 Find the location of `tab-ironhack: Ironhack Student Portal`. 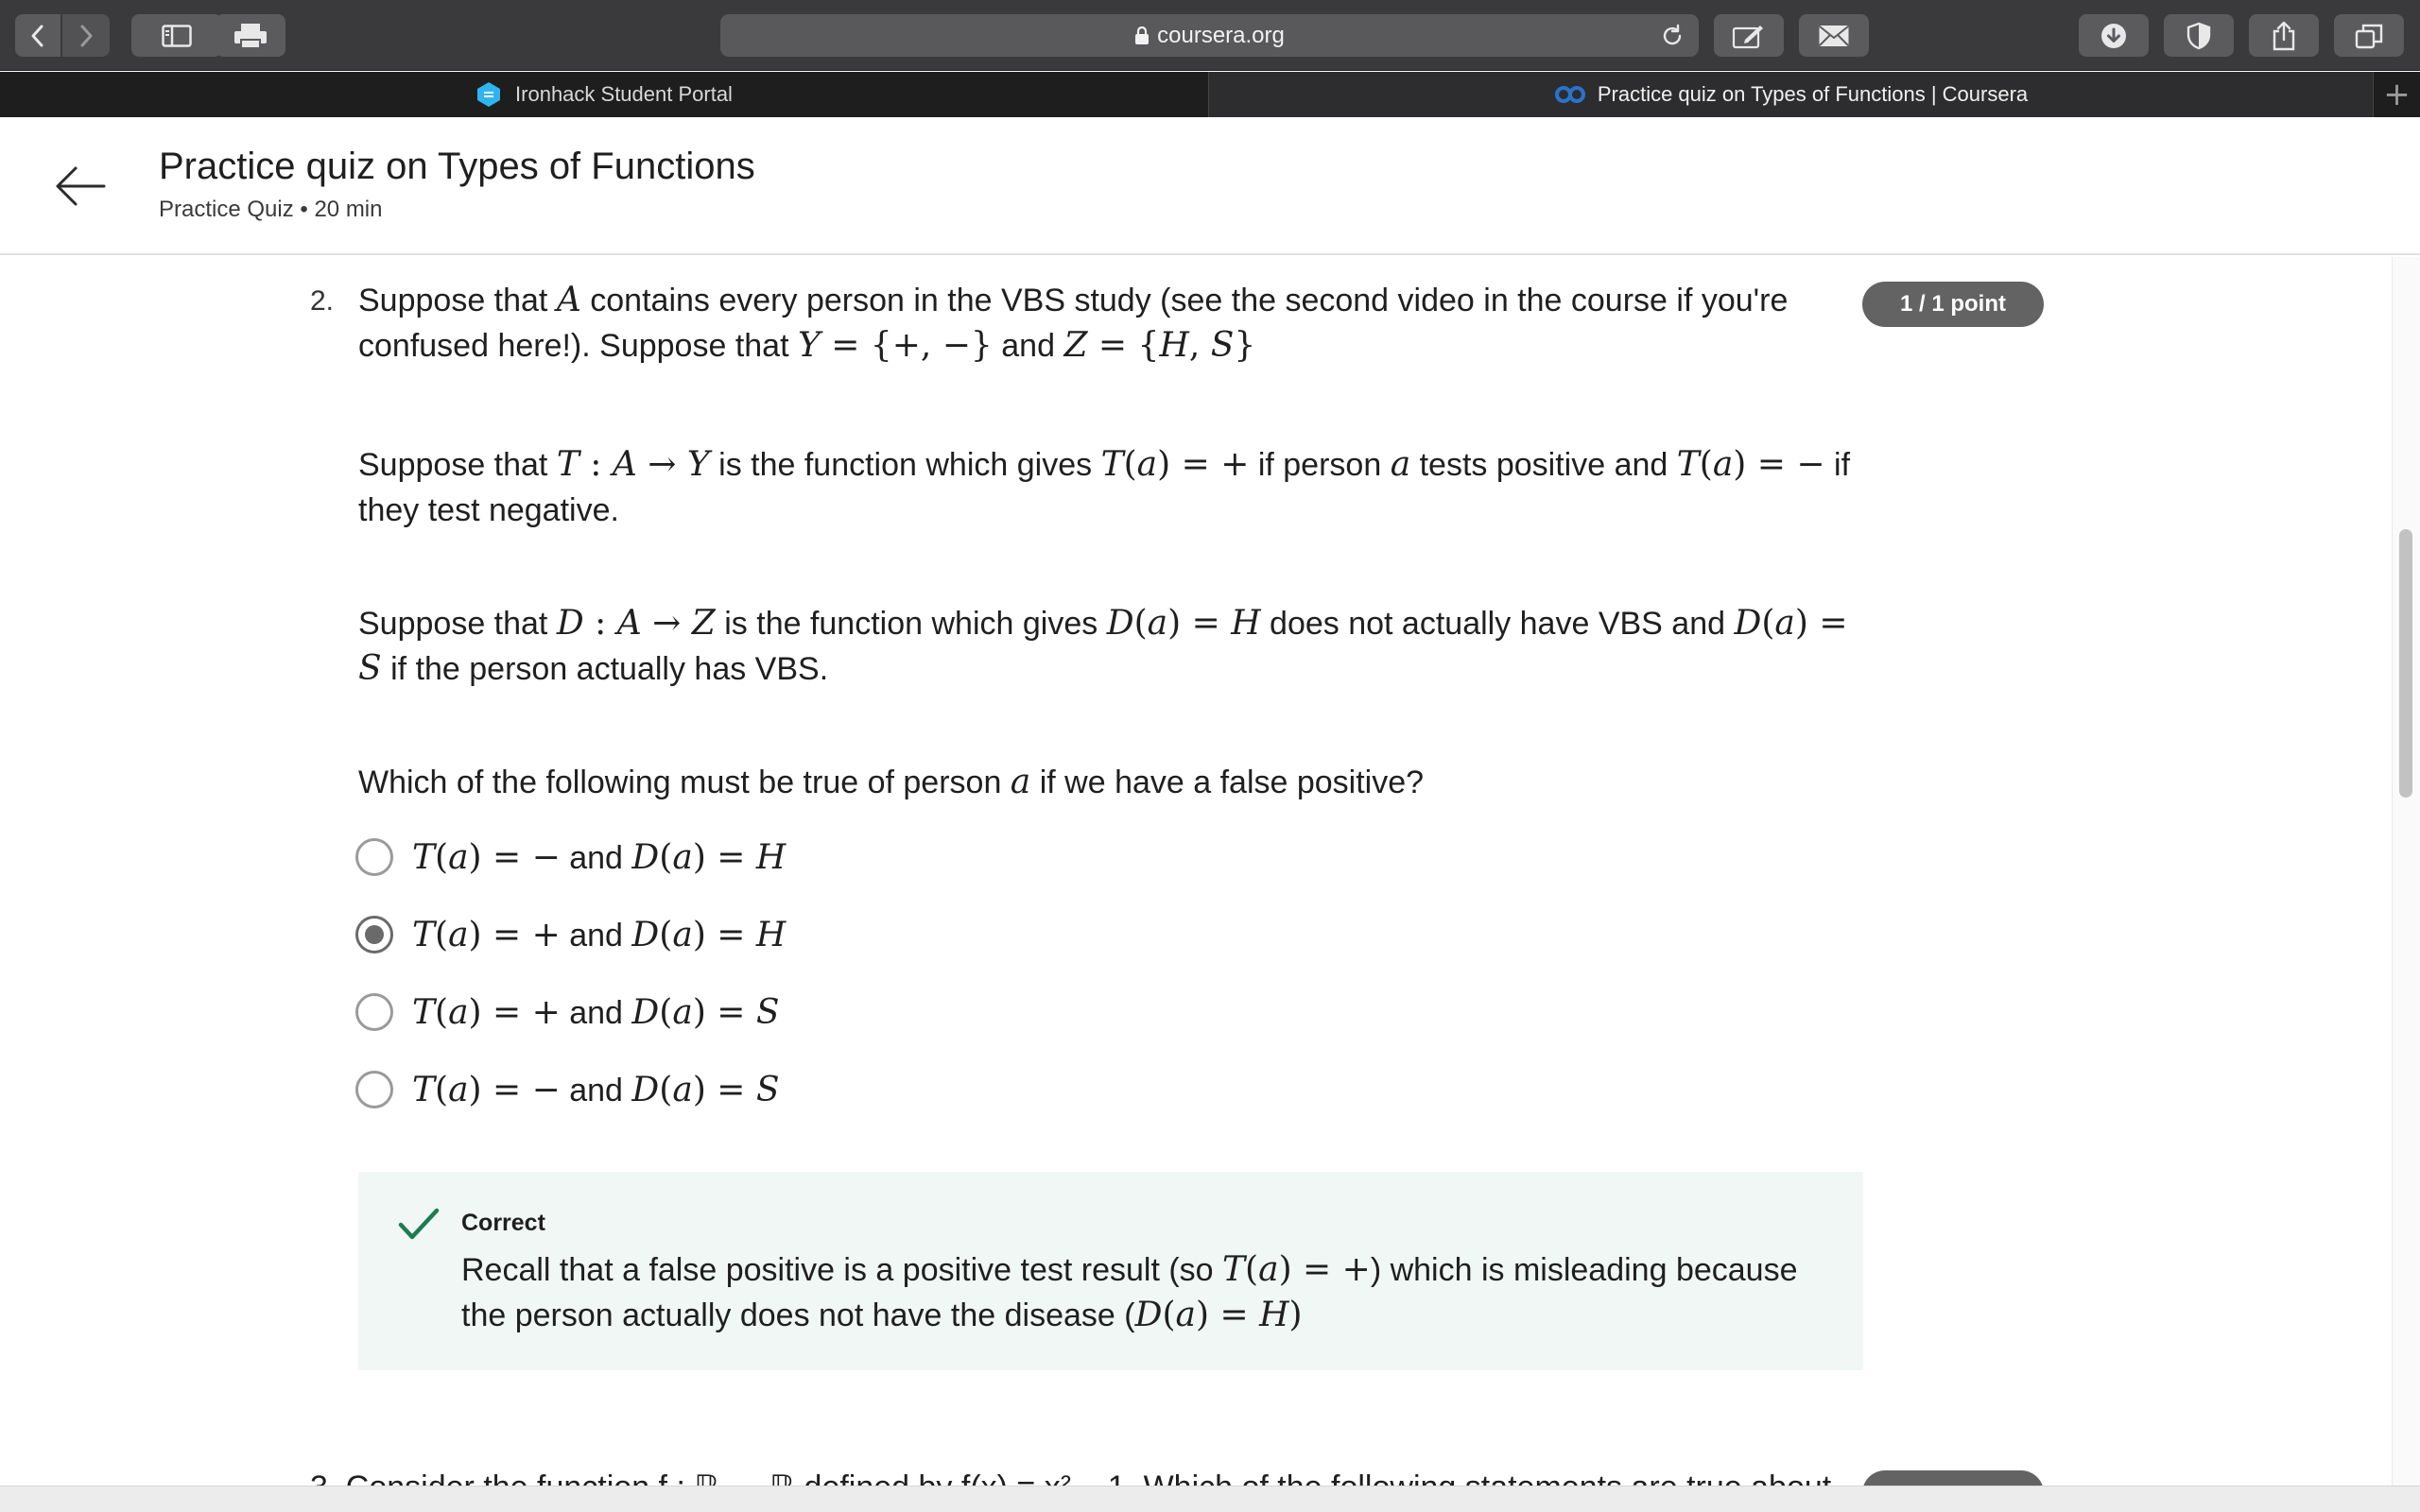

tab-ironhack: Ironhack Student Portal is located at coordinates (604, 94).